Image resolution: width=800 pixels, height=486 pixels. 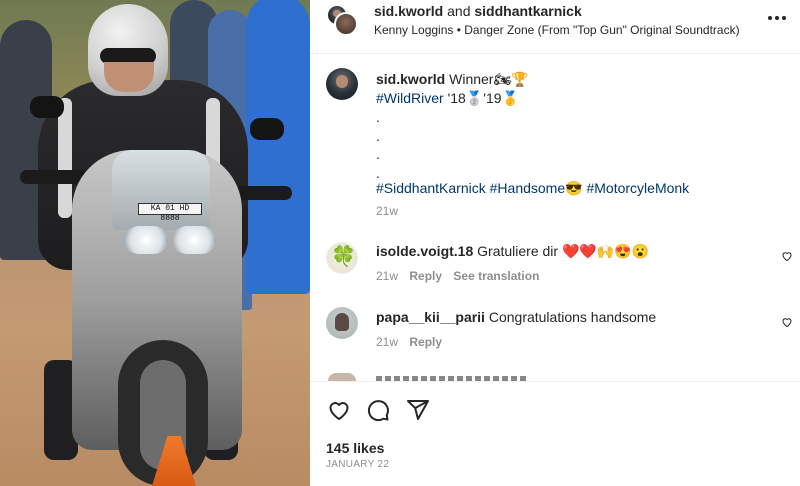 What do you see at coordinates (574, 188) in the screenshot?
I see `sunglasses-emoji: 😎` at bounding box center [574, 188].